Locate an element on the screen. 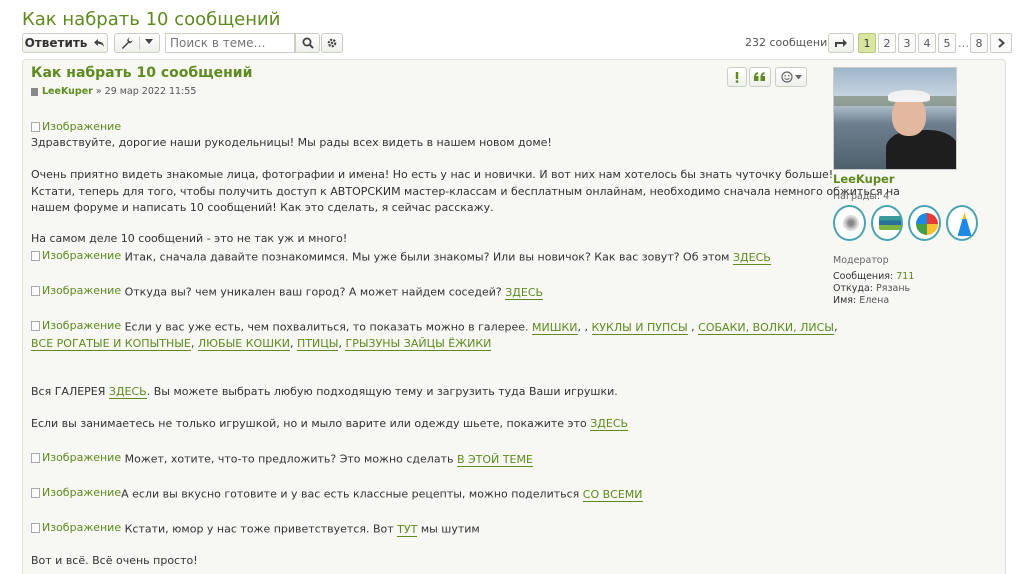 The width and height of the screenshot is (1024, 574). page-4: 4 is located at coordinates (927, 43).